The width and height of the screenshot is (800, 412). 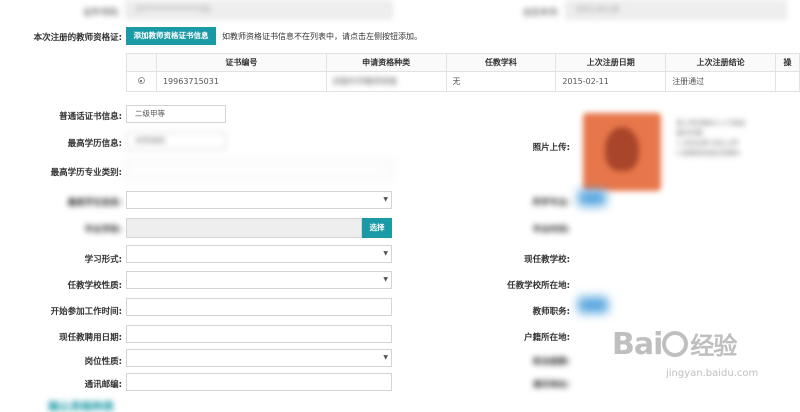 I want to click on row-op, so click(x=787, y=81).